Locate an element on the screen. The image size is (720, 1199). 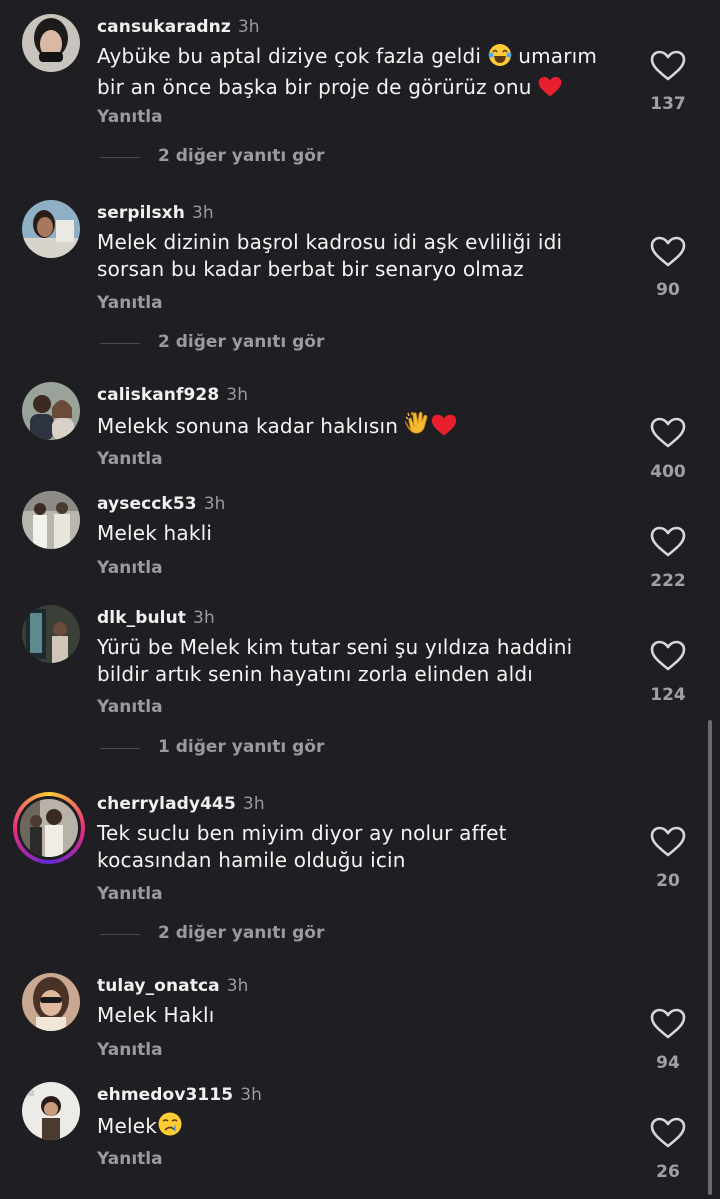
comment-text-line: Melek hakli is located at coordinates (155, 533).